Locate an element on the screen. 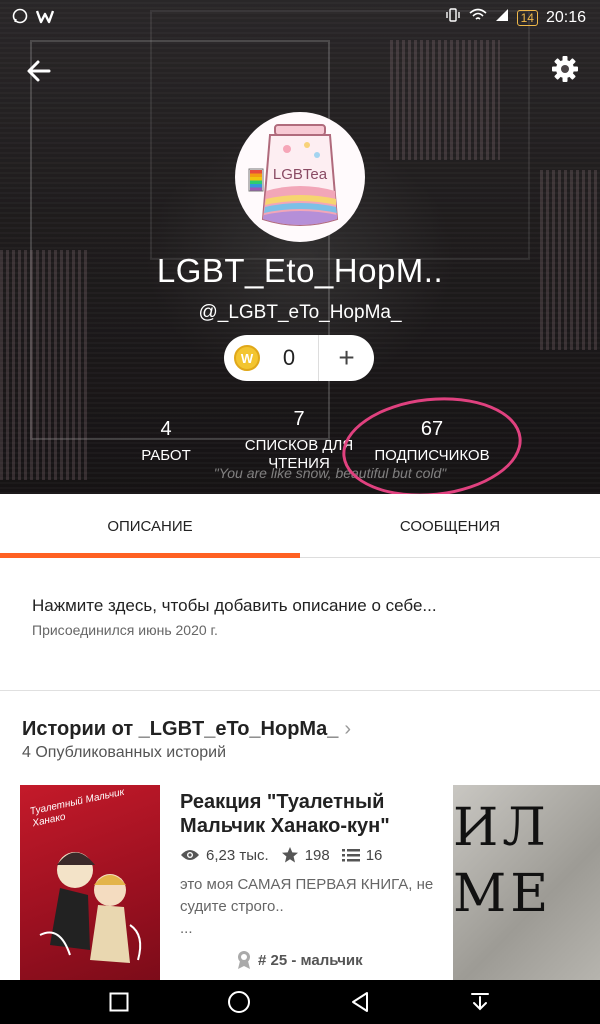 This screenshot has width=600, height=1024. avatar: LGBTea is located at coordinates (300, 177).